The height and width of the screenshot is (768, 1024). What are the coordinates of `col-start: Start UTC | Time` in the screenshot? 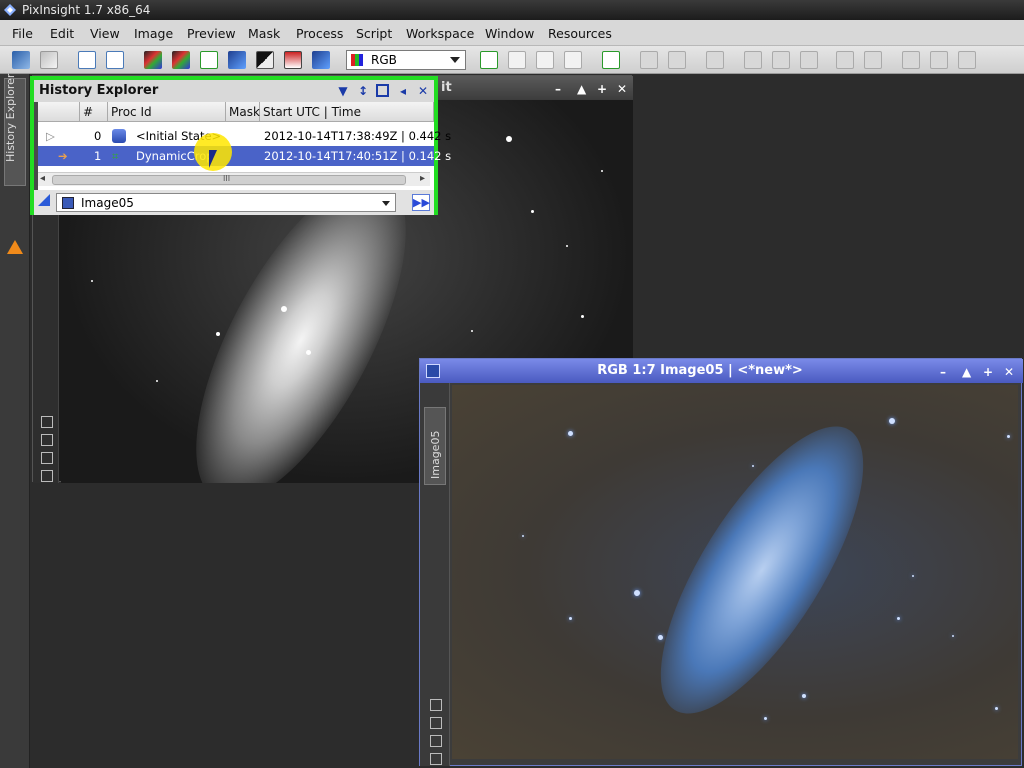 It's located at (347, 112).